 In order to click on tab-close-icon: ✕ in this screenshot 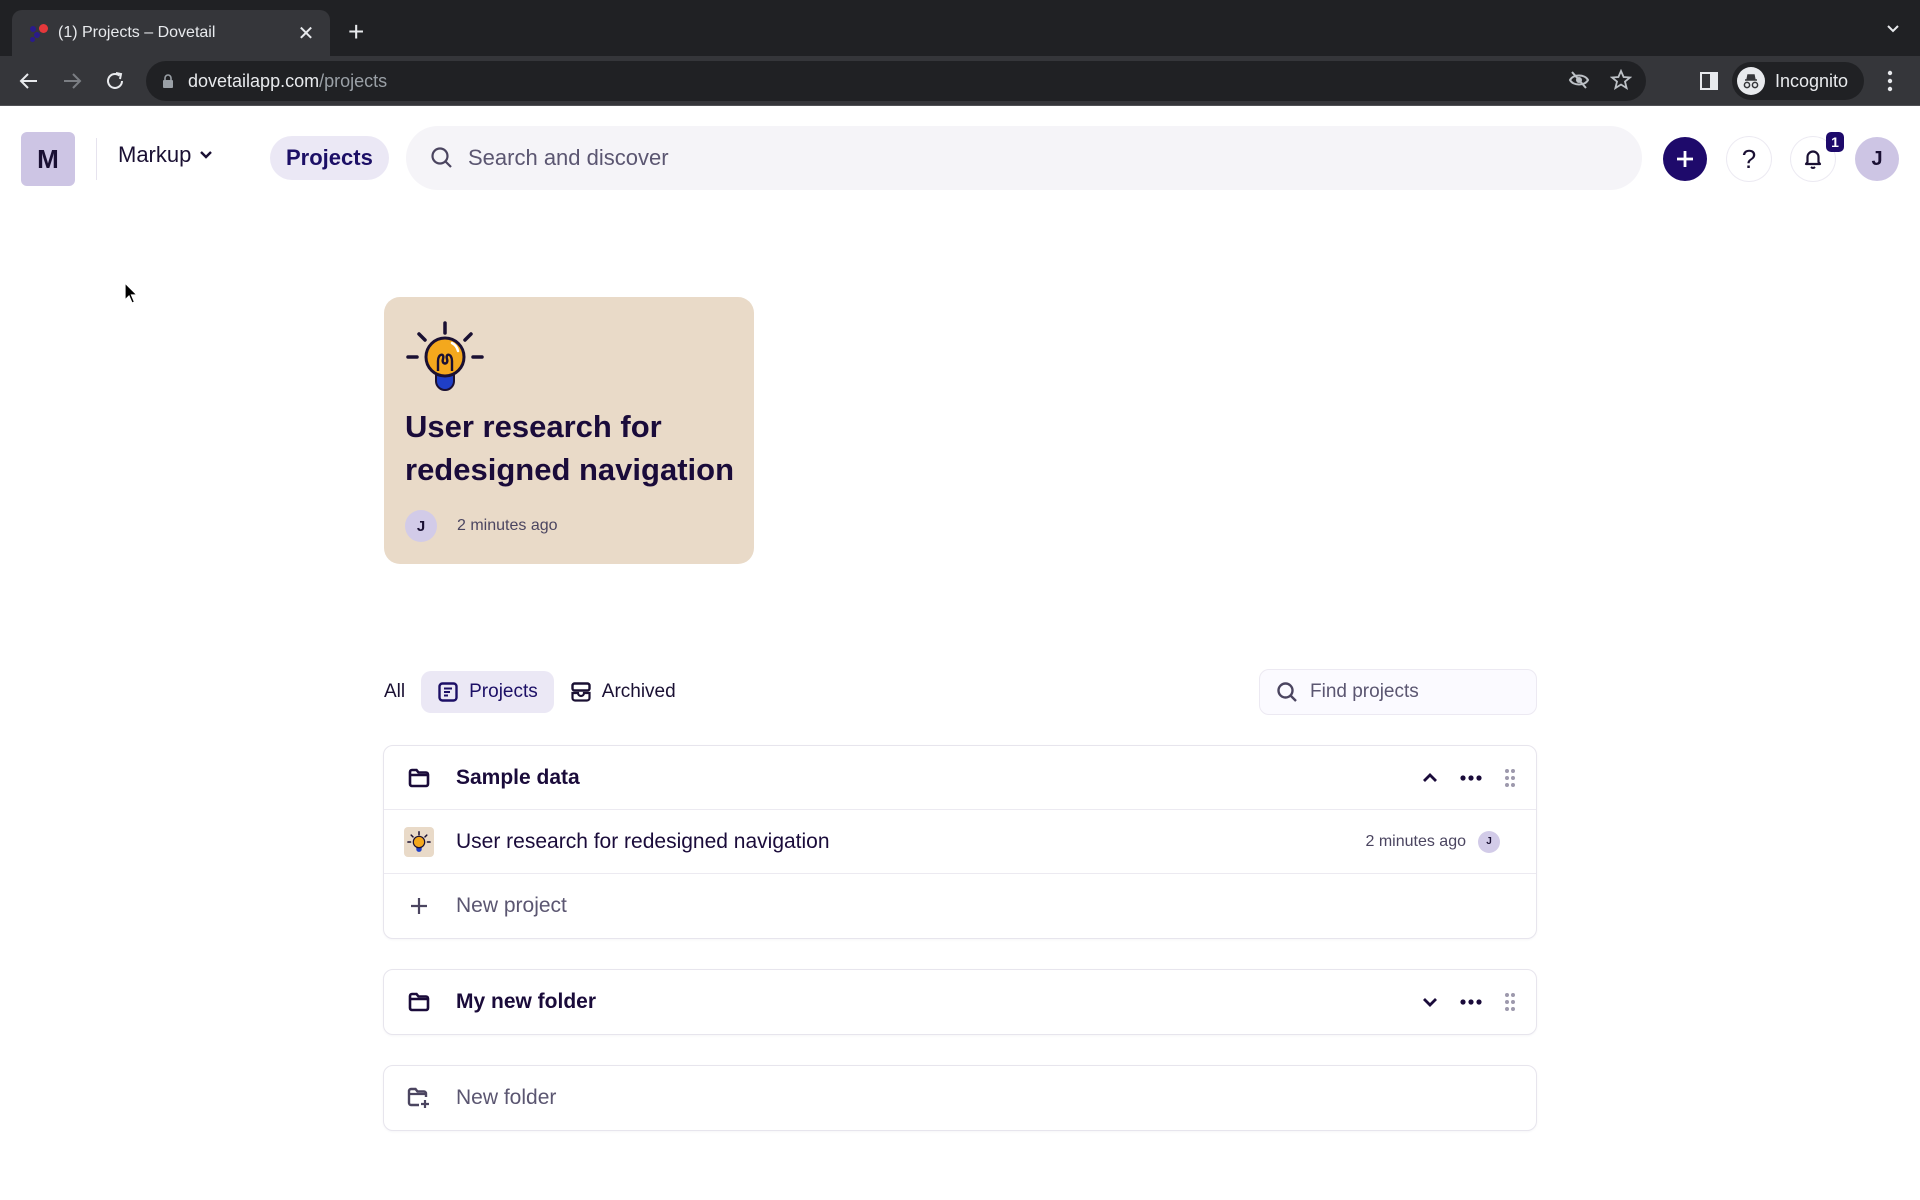, I will do `click(306, 33)`.